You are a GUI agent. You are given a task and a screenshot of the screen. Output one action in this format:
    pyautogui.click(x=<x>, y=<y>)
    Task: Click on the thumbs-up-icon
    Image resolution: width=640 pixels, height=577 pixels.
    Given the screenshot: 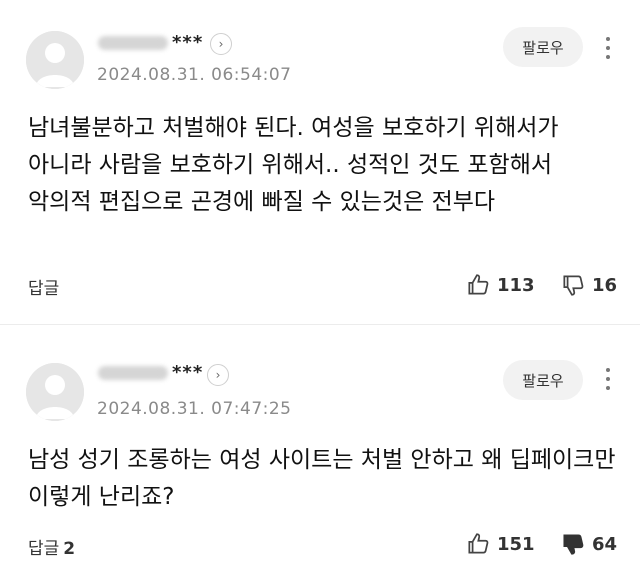 What is the action you would take?
    pyautogui.click(x=478, y=543)
    